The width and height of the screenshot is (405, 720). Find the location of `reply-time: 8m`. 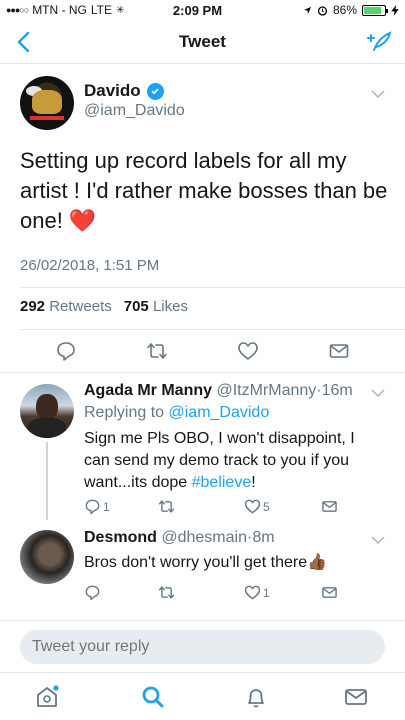

reply-time: 8m is located at coordinates (263, 537).